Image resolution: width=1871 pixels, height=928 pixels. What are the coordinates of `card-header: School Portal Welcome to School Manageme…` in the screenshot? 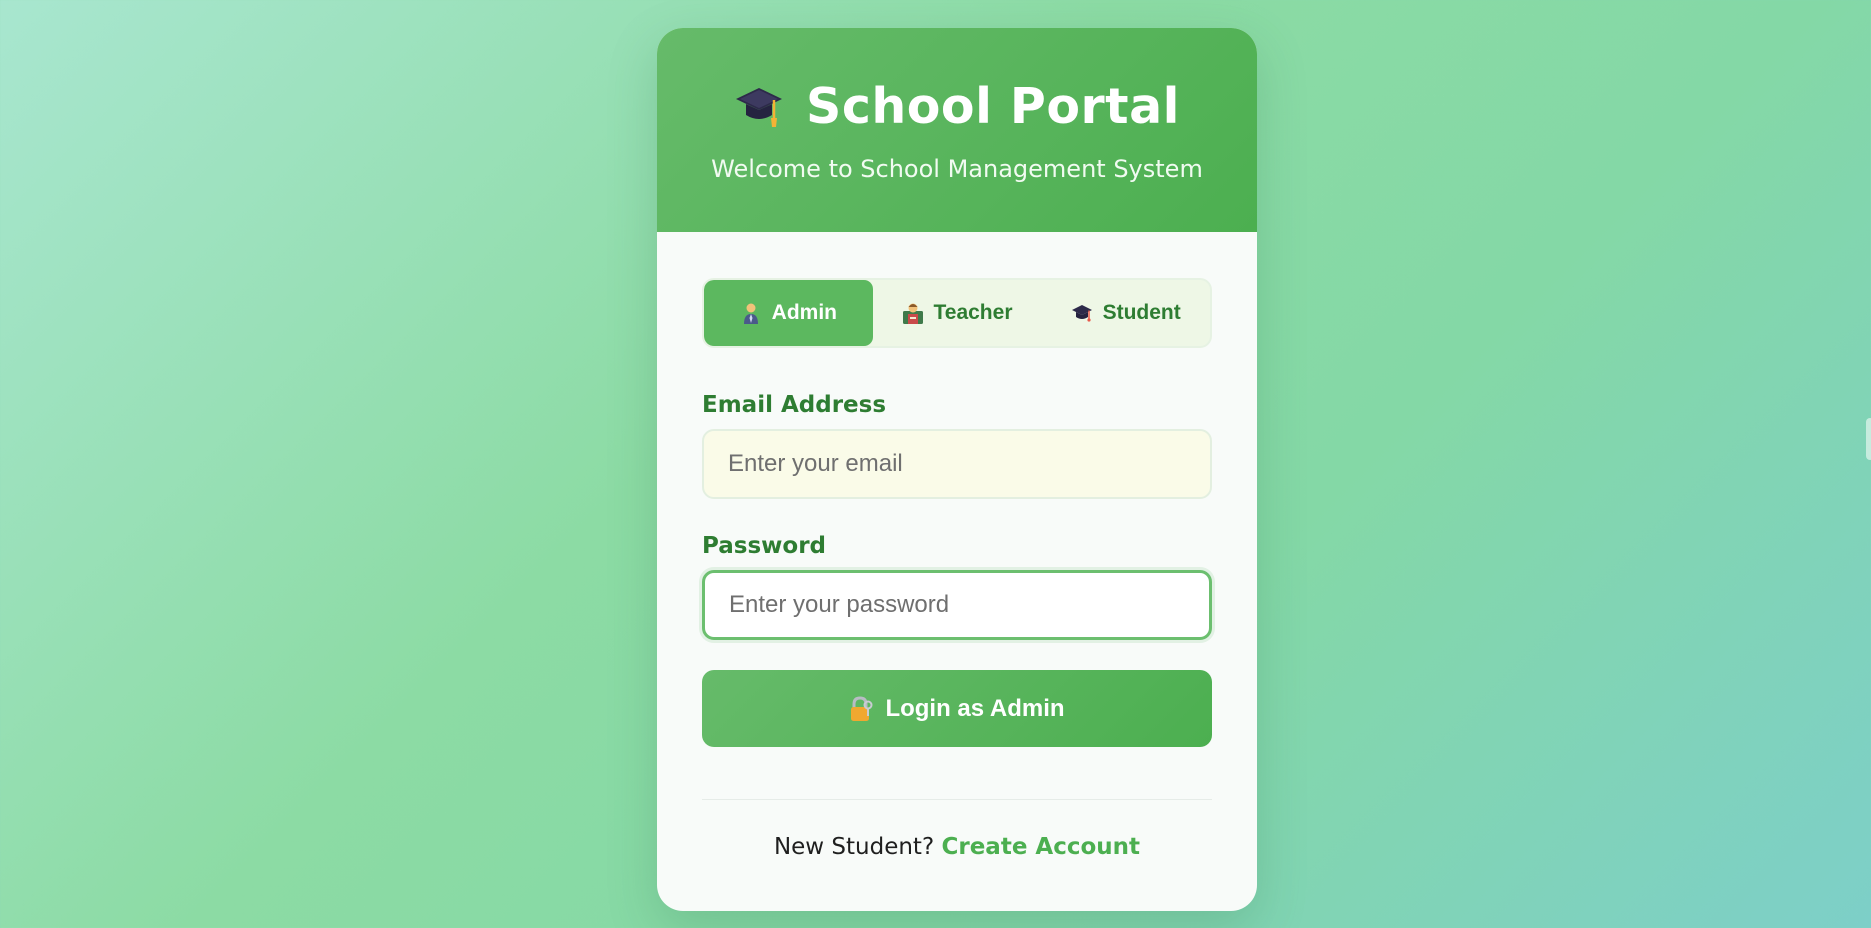 It's located at (957, 130).